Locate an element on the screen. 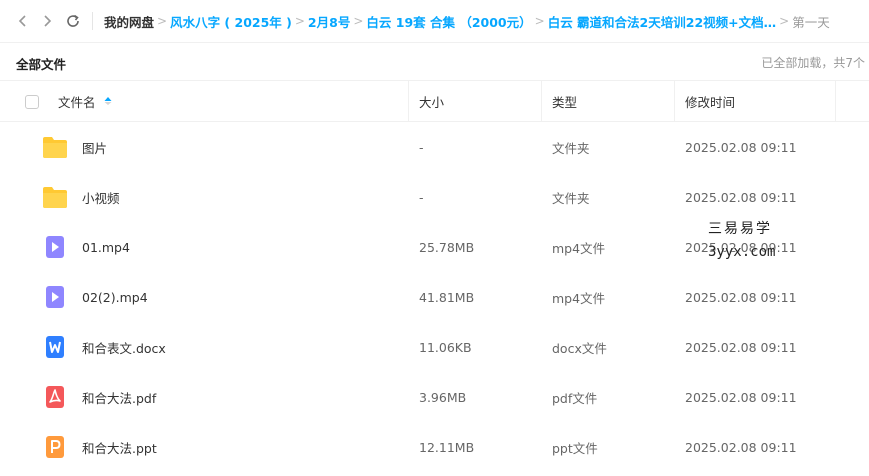 Image resolution: width=869 pixels, height=476 pixels. column-type-label: 类型 is located at coordinates (565, 102).